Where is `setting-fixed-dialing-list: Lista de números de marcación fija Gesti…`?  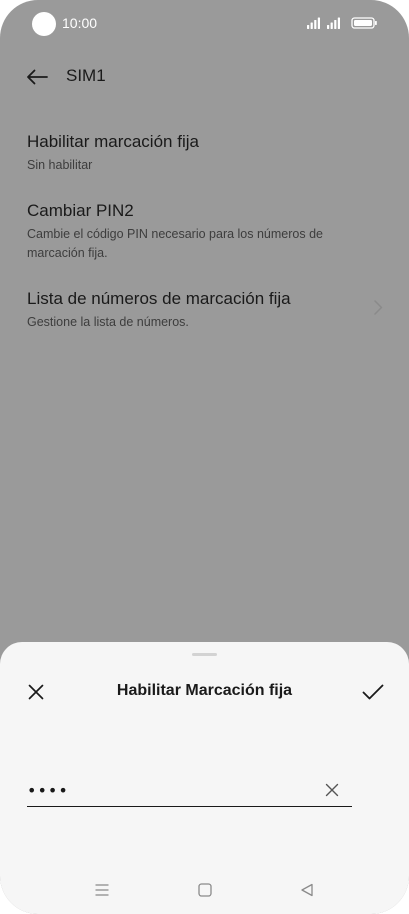
setting-fixed-dialing-list: Lista de números de marcación fija Gesti… is located at coordinates (204, 309).